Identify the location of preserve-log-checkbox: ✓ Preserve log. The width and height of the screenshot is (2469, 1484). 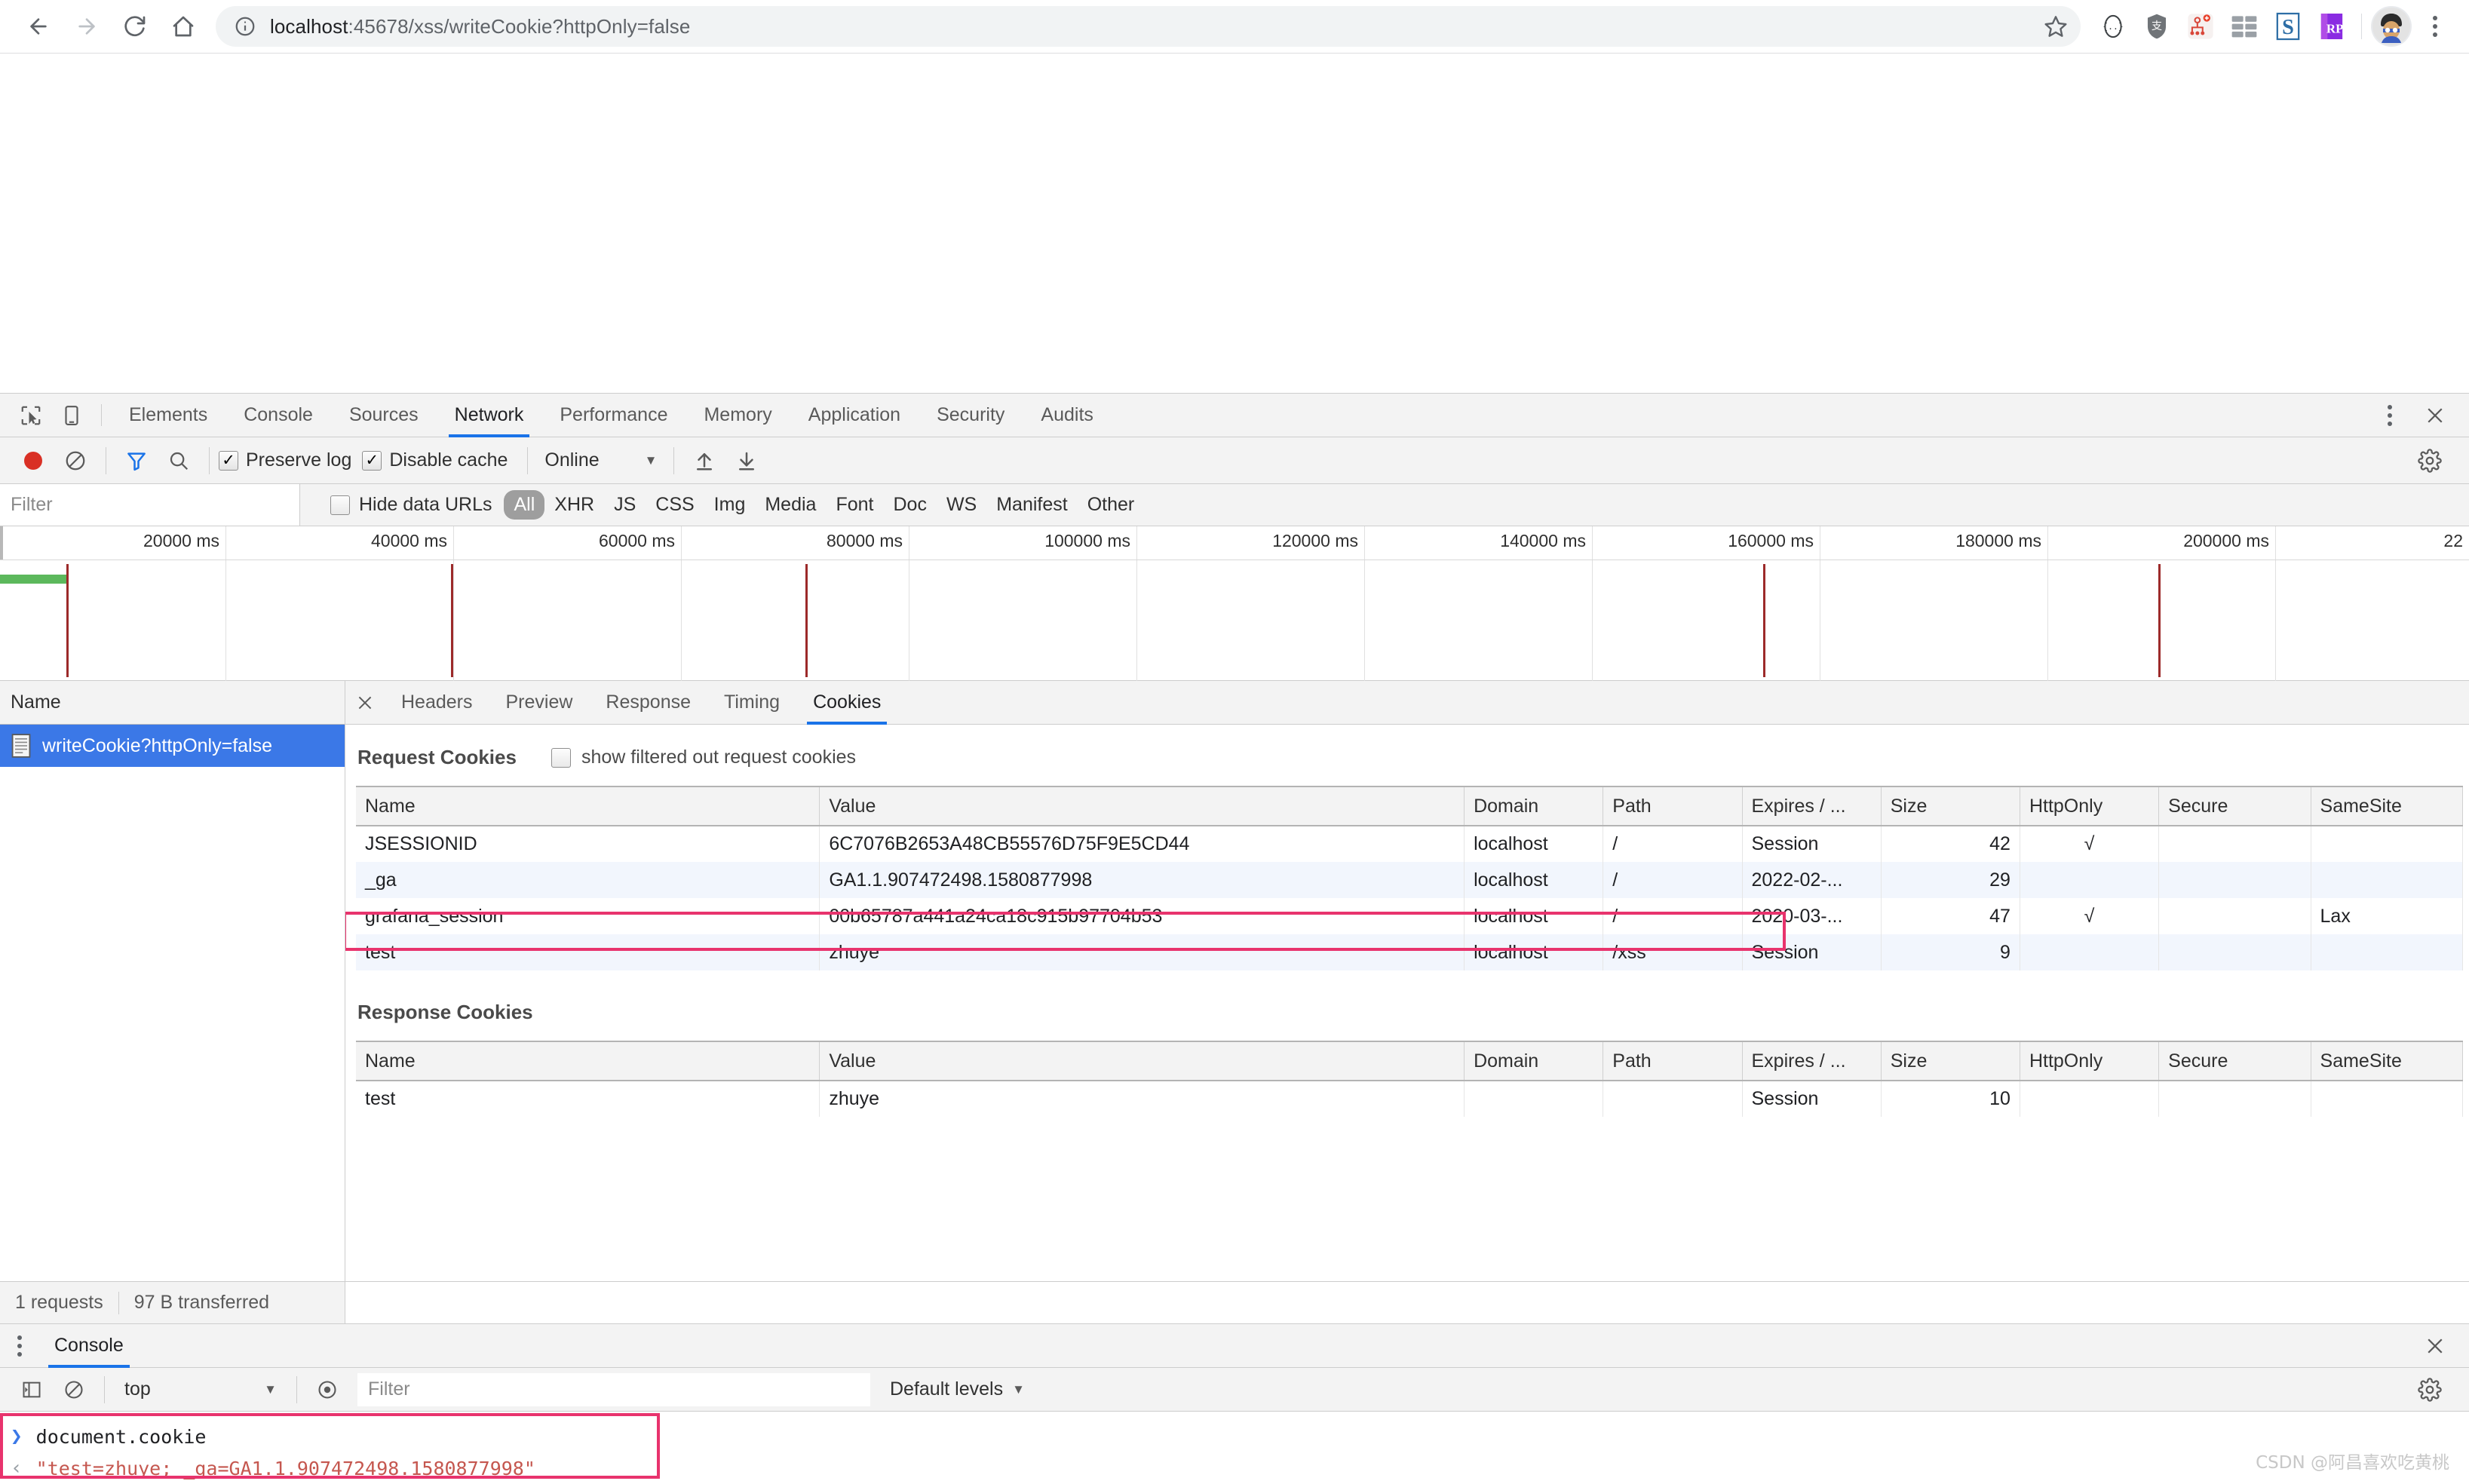
(285, 460).